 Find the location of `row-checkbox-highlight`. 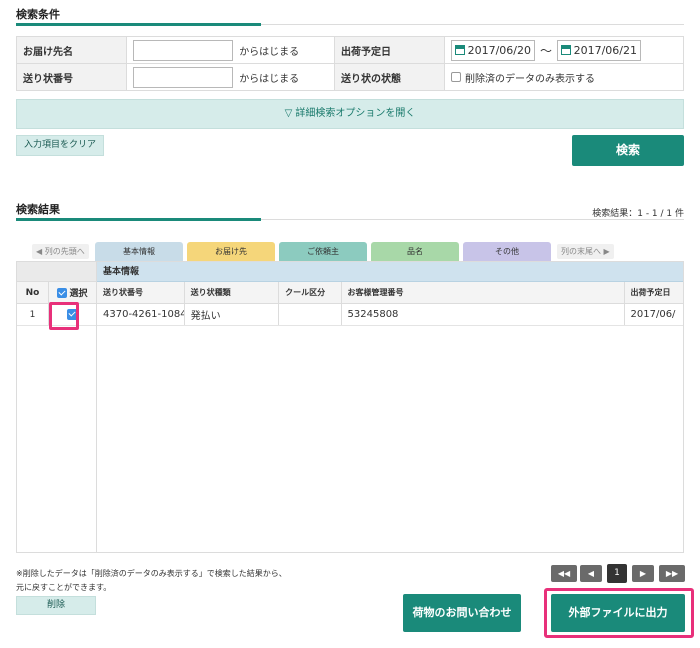

row-checkbox-highlight is located at coordinates (64, 316).